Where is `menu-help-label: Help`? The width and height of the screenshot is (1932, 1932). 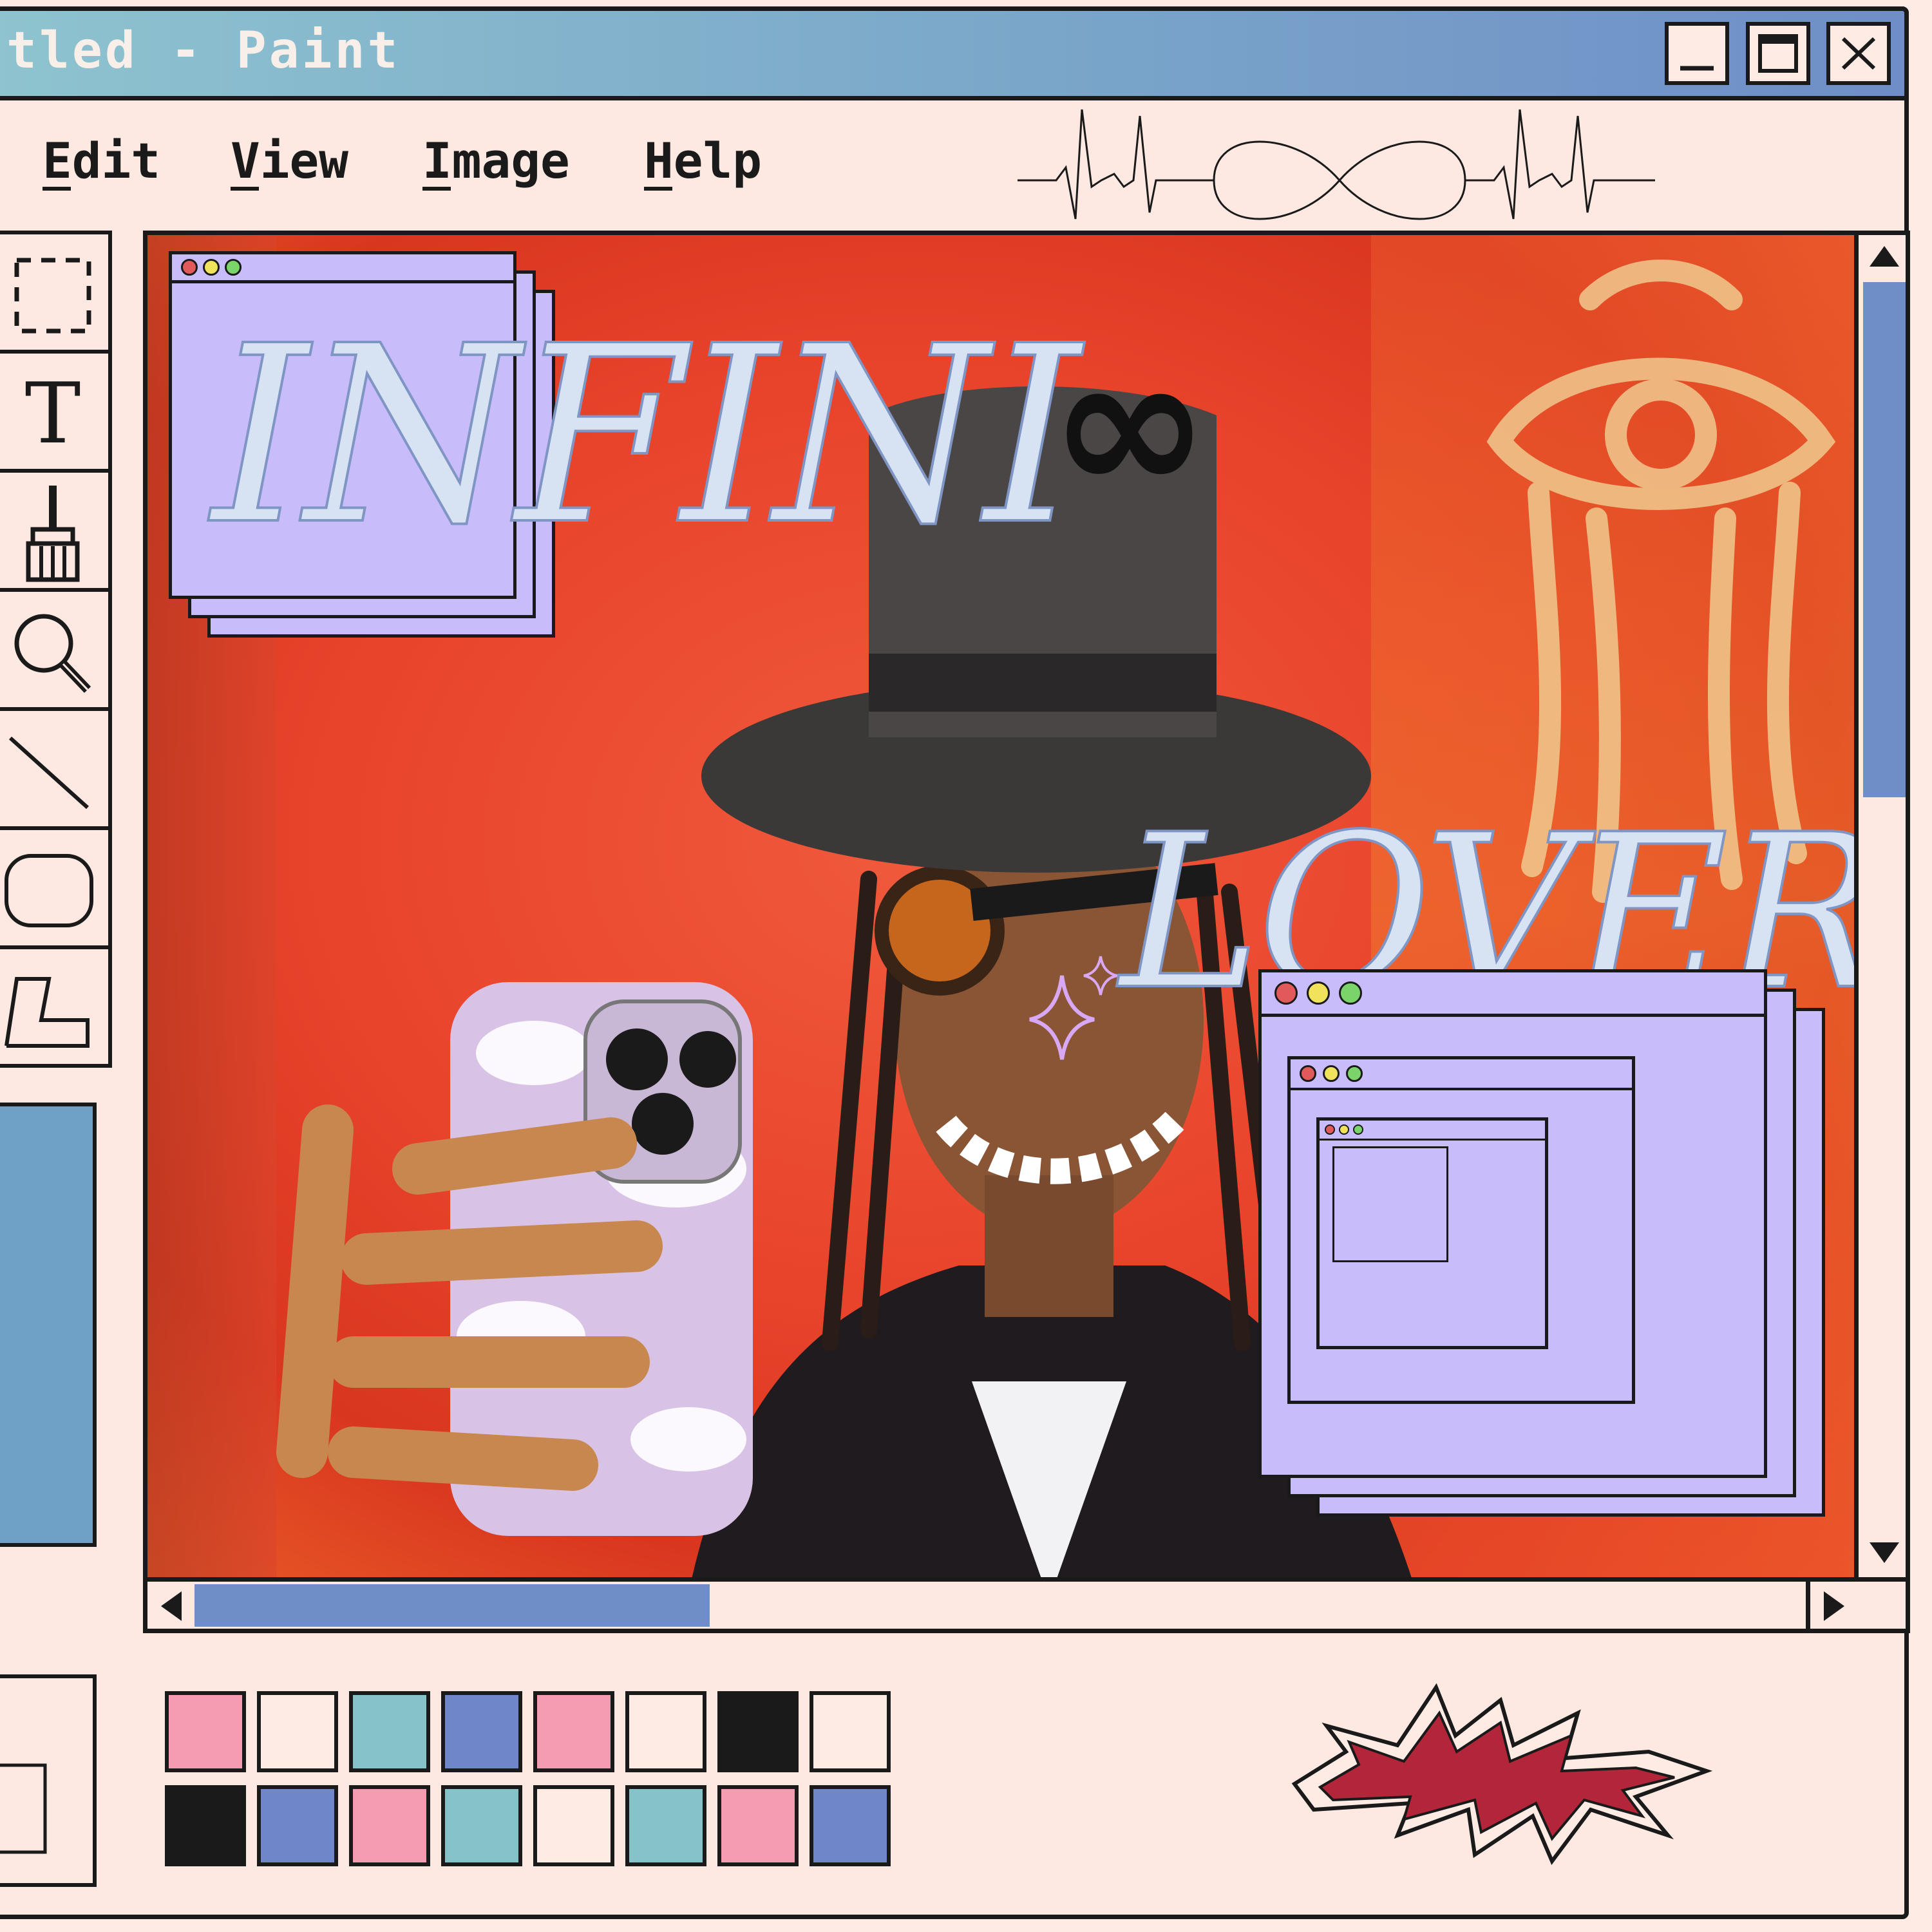 menu-help-label: Help is located at coordinates (703, 160).